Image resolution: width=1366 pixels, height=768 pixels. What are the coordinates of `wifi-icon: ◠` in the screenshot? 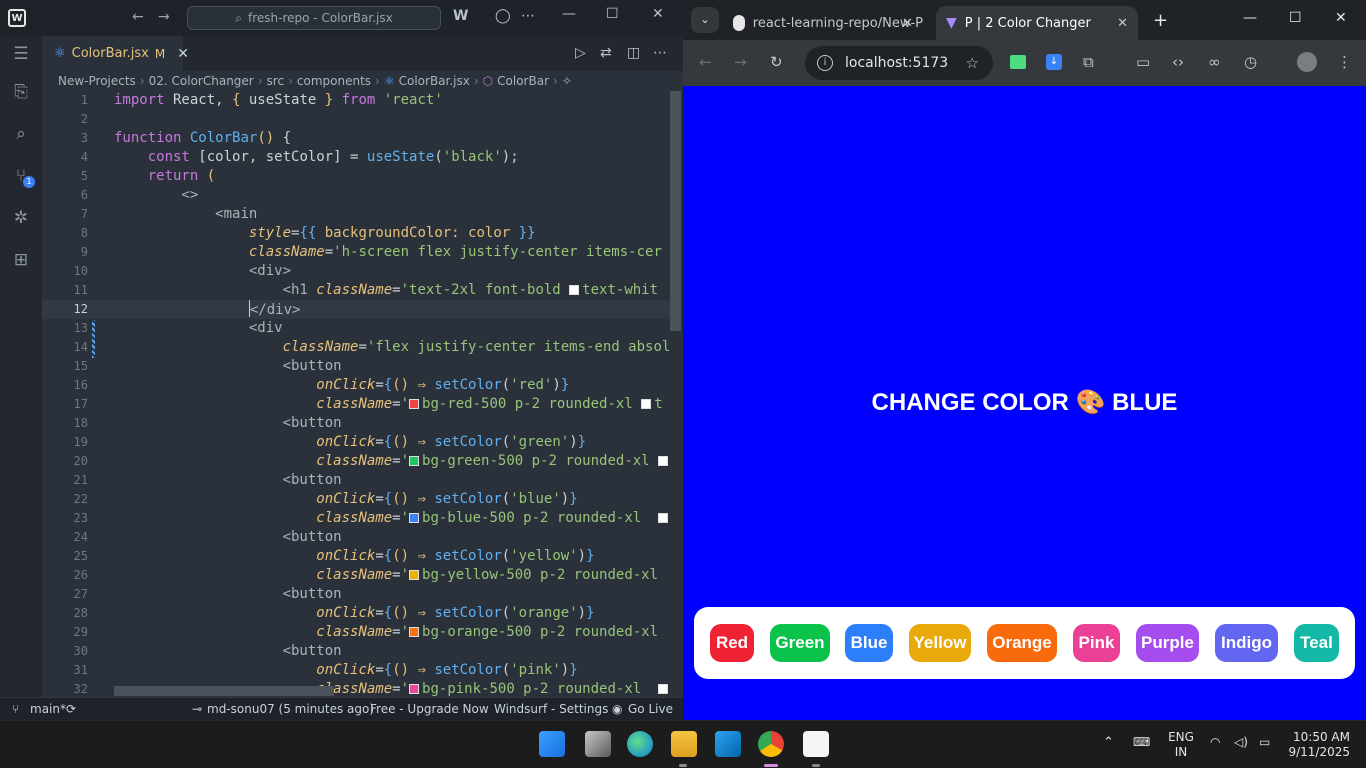 It's located at (1215, 742).